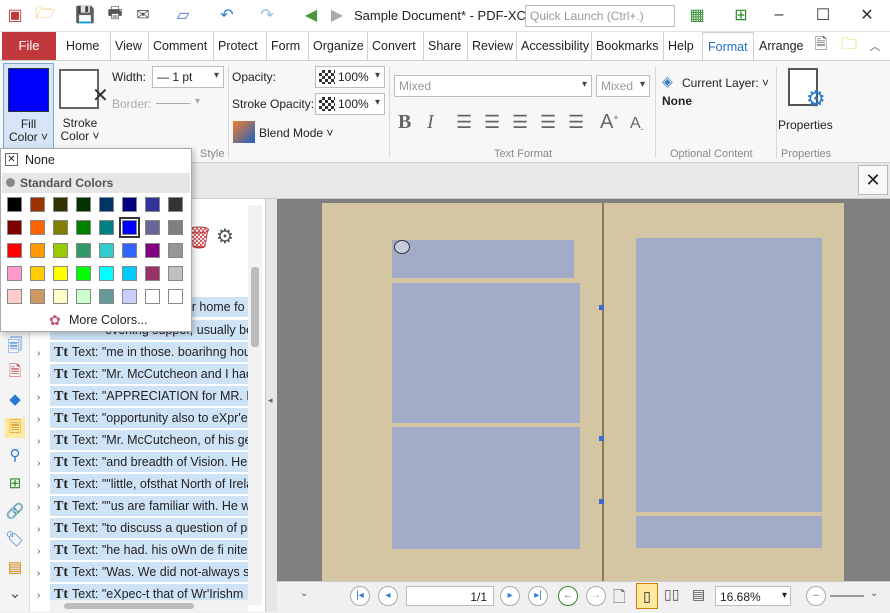 Image resolution: width=890 pixels, height=613 pixels. What do you see at coordinates (244, 132) in the screenshot?
I see `blend-mode-icon` at bounding box center [244, 132].